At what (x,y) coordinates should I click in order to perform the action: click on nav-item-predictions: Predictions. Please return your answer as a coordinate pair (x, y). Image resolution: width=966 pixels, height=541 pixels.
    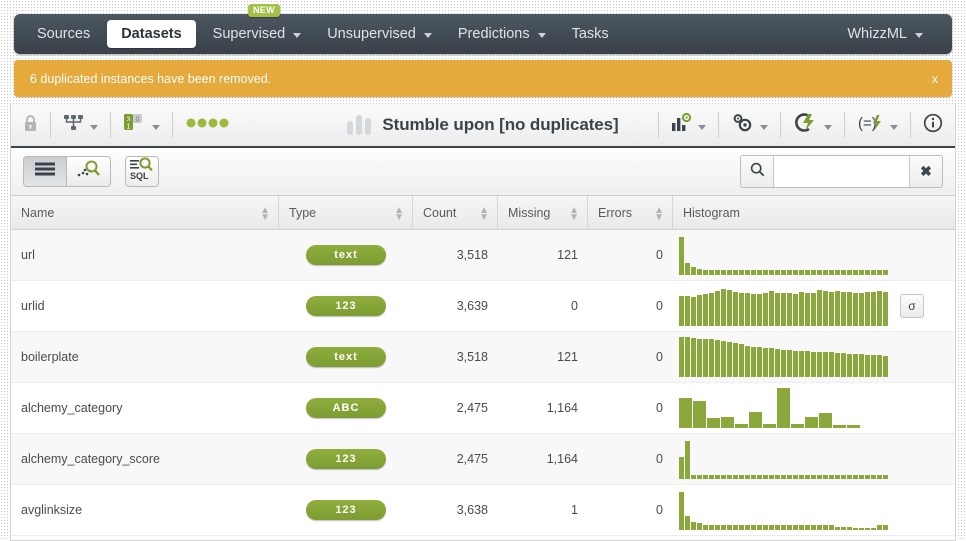
    Looking at the image, I should click on (502, 34).